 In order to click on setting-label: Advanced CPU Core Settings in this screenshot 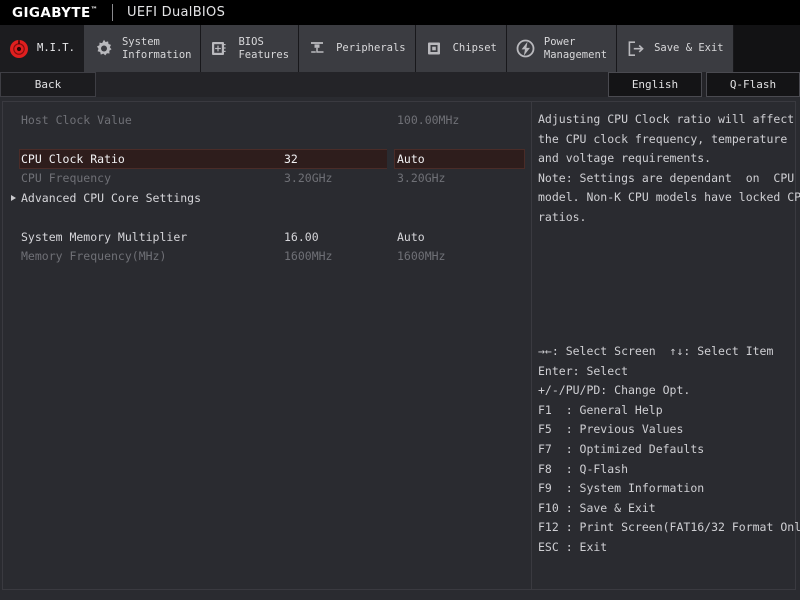, I will do `click(111, 197)`.